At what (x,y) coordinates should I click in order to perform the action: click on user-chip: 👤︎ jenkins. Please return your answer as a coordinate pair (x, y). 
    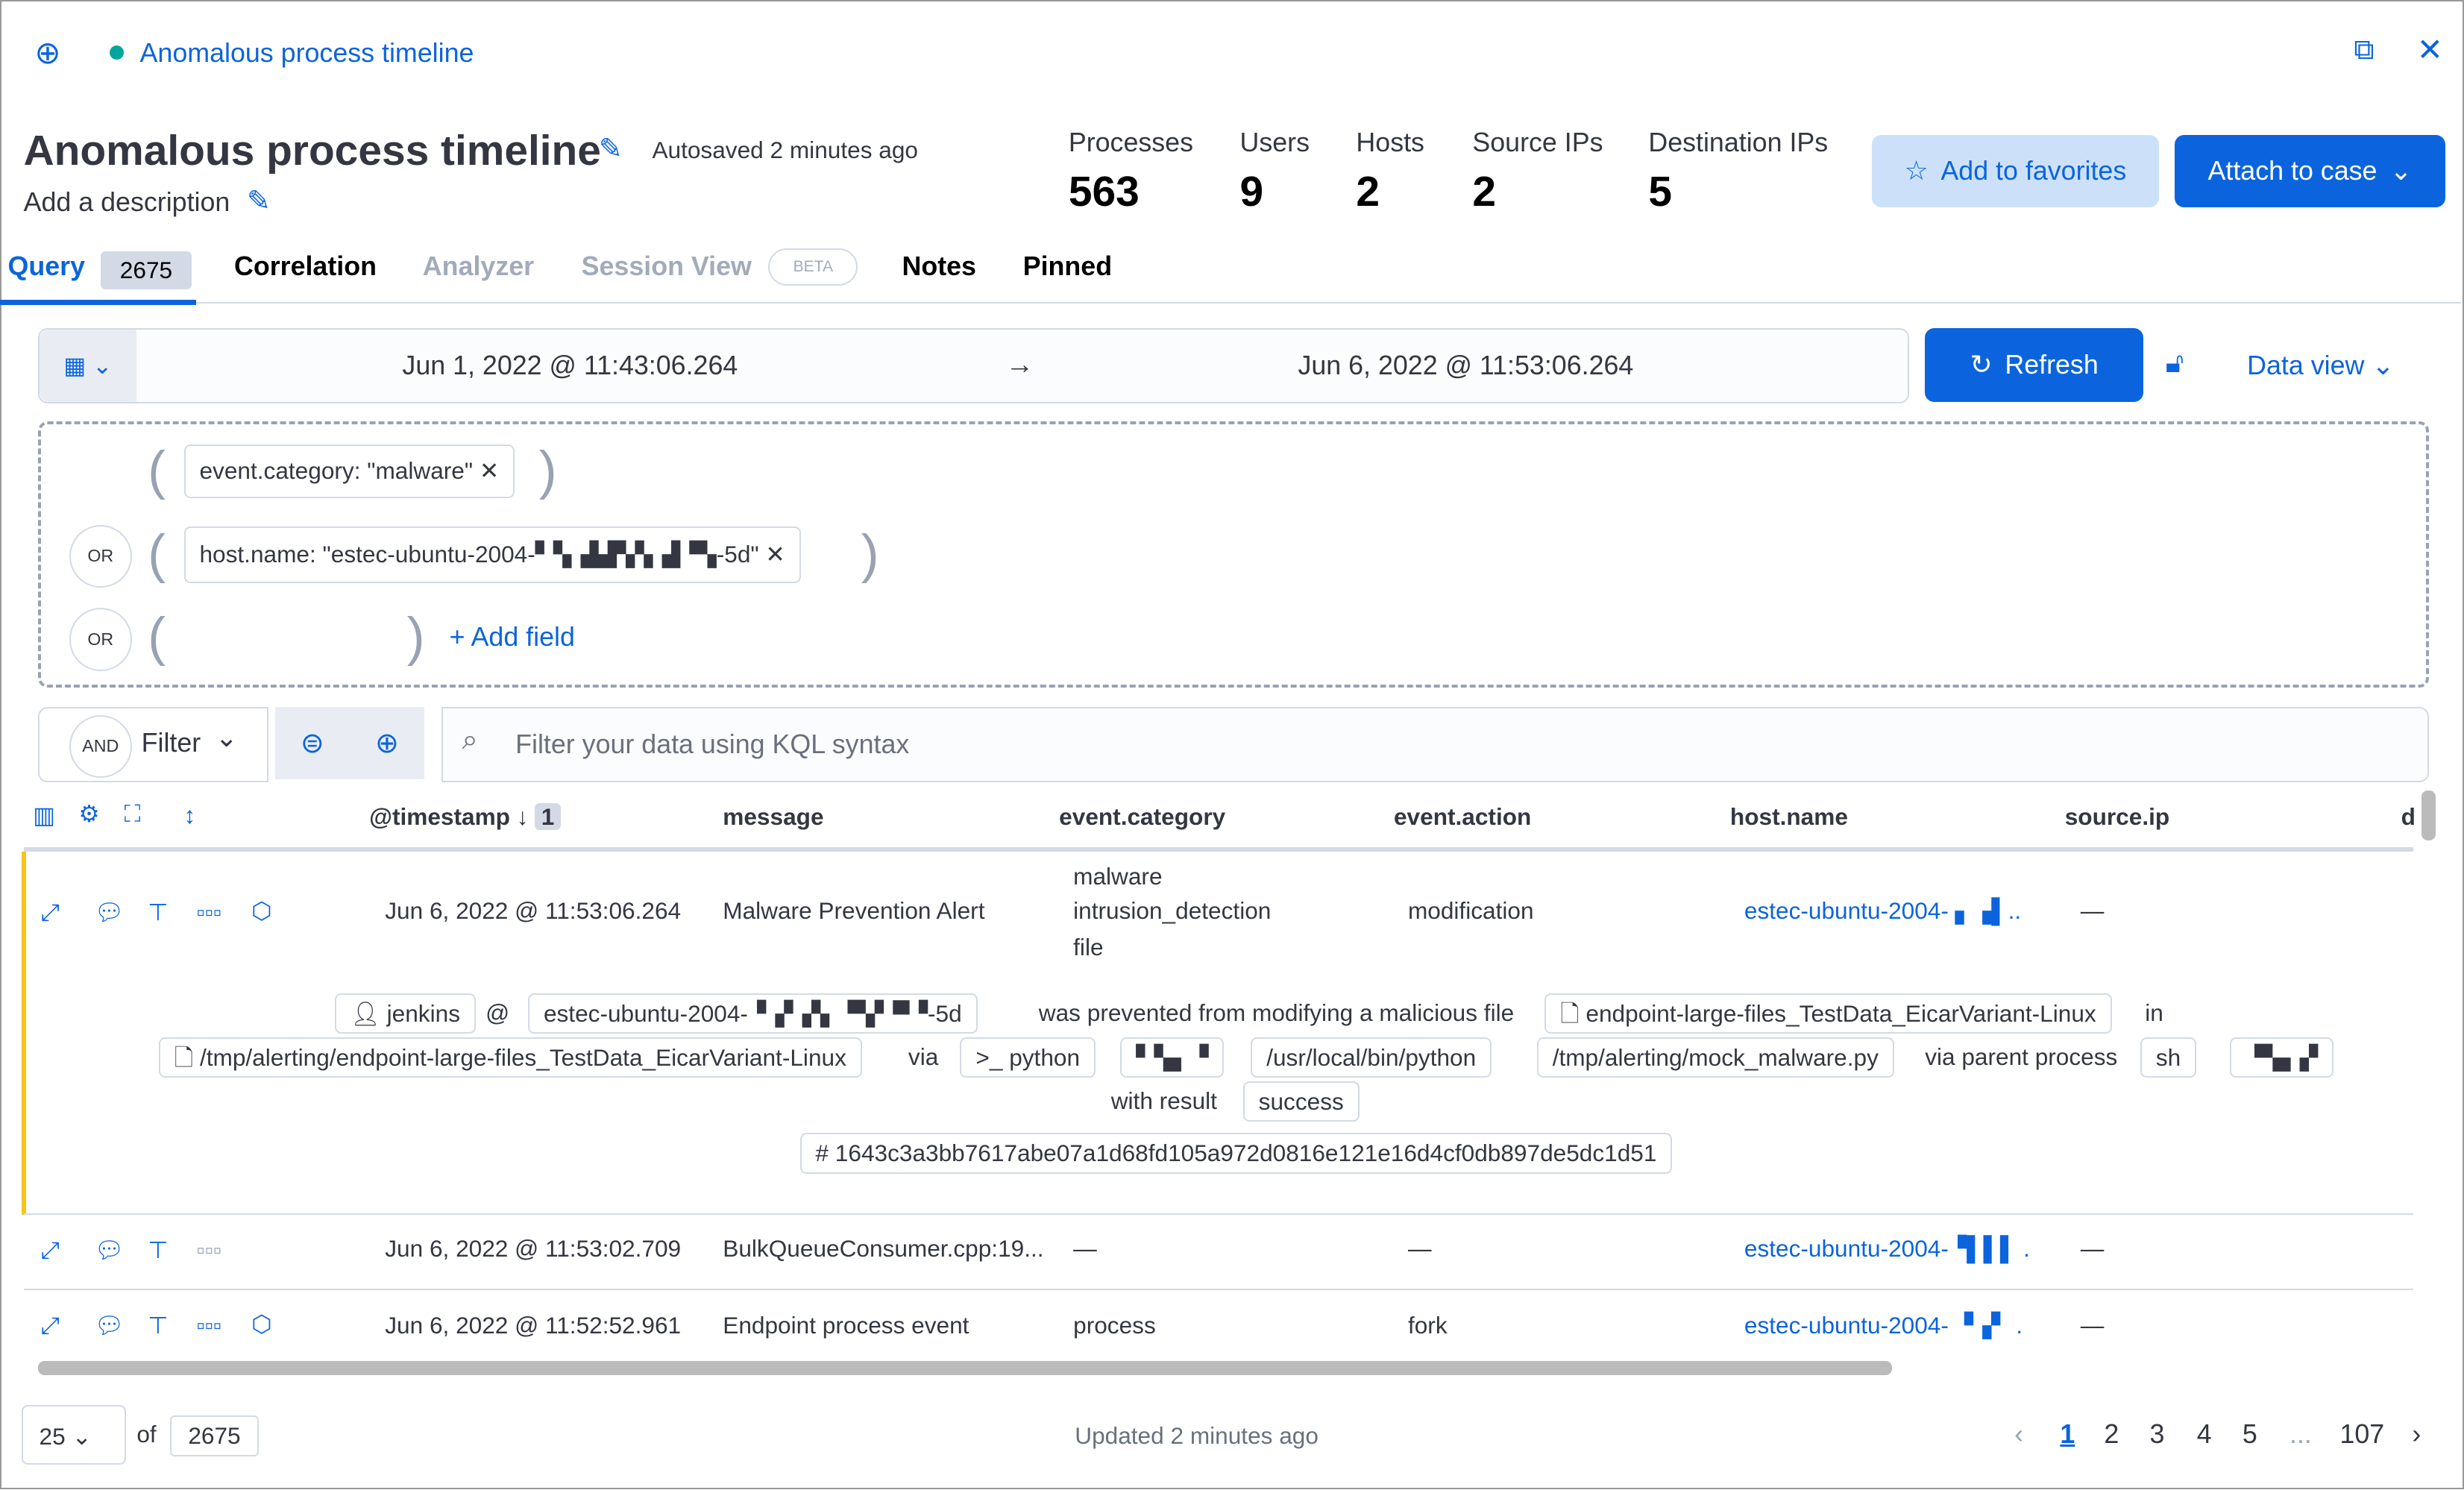
    Looking at the image, I should click on (405, 1013).